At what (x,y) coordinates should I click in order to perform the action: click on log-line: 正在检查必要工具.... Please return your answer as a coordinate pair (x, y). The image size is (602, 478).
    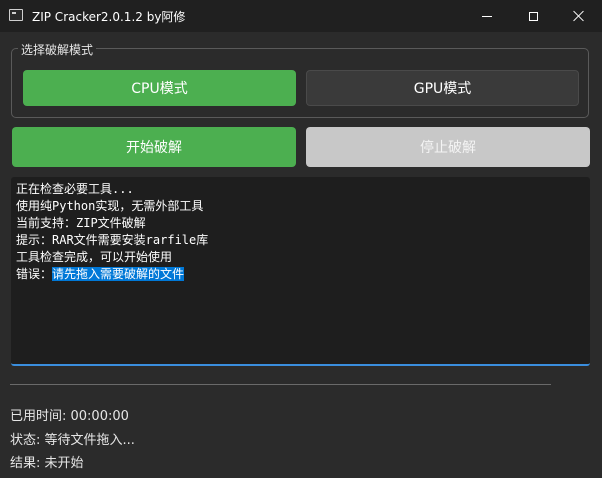
    Looking at the image, I should click on (75, 189).